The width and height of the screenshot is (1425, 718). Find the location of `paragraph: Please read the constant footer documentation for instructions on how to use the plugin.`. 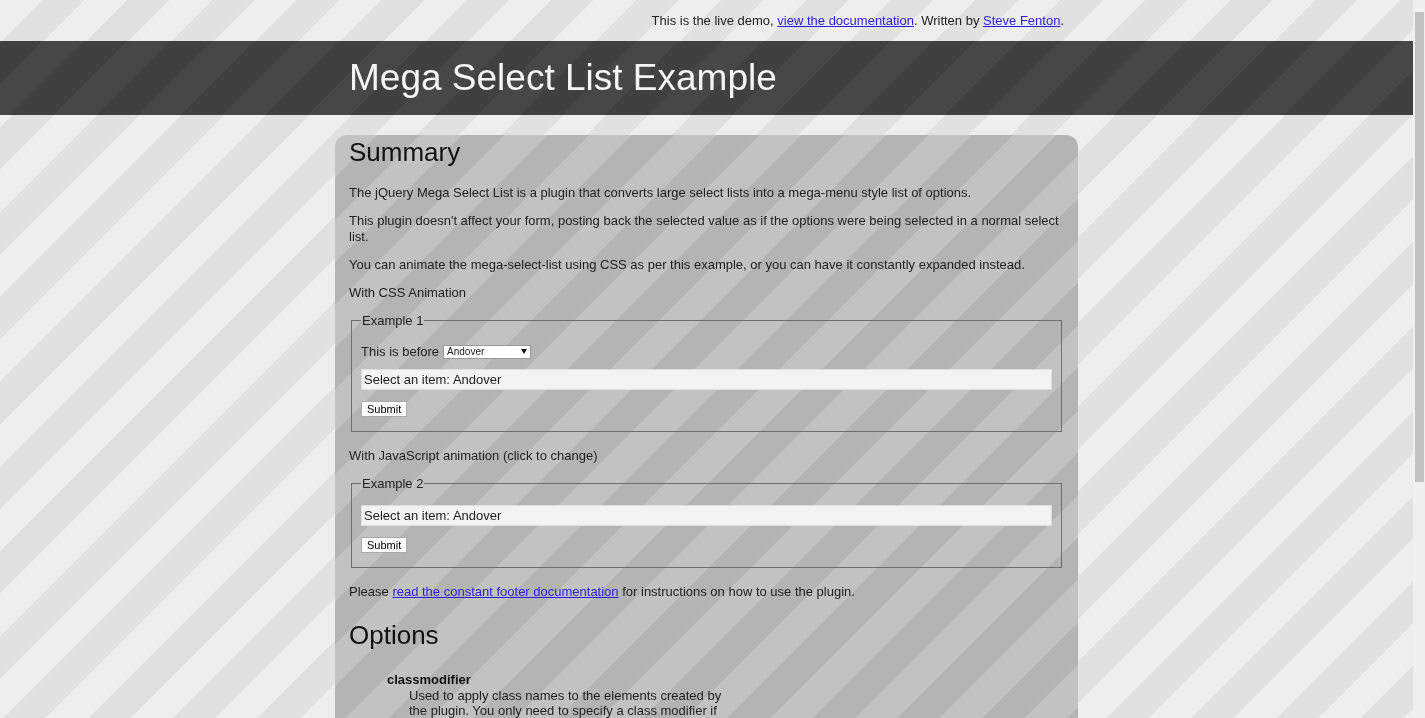

paragraph: Please read the constant footer documentation for instructions on how to use the plugin. is located at coordinates (602, 592).